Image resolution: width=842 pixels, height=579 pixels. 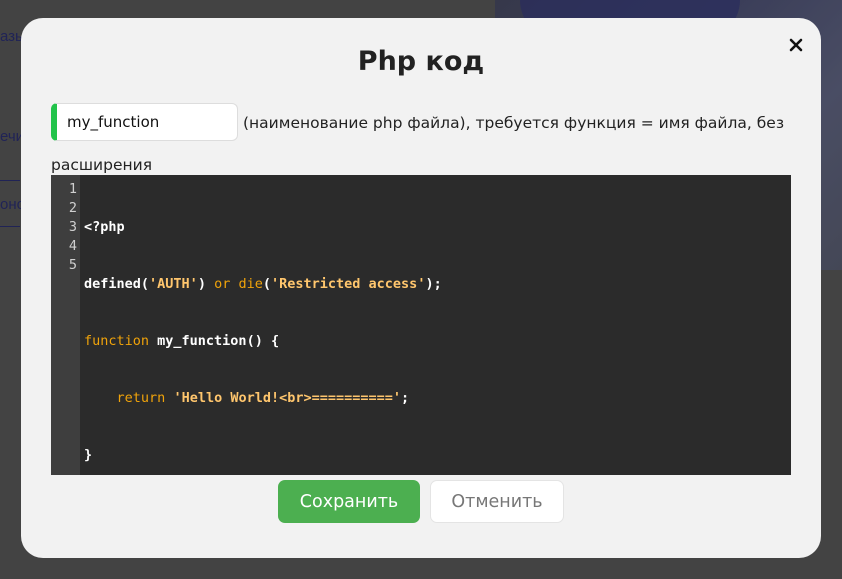 What do you see at coordinates (72, 265) in the screenshot?
I see `line-number: 5` at bounding box center [72, 265].